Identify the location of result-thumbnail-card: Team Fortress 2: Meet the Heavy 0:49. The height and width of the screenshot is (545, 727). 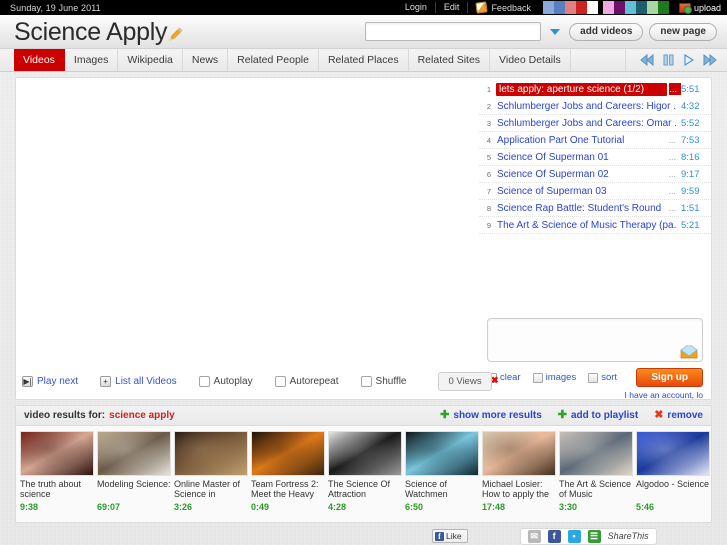
(288, 471).